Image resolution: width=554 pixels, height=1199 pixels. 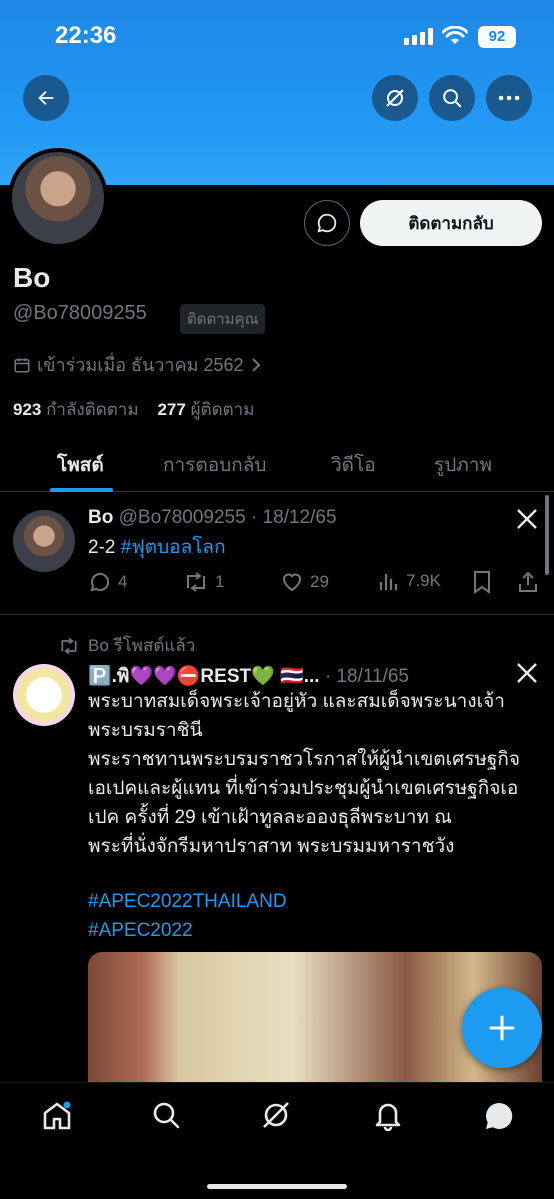 I want to click on grok-button, so click(x=395, y=98).